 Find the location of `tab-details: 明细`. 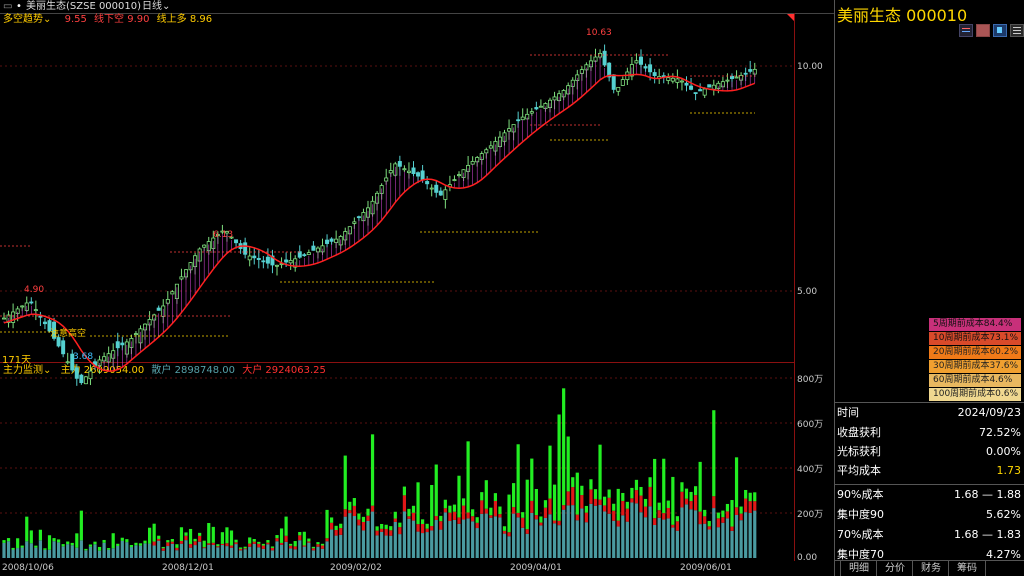

tab-details: 明细 is located at coordinates (858, 568).